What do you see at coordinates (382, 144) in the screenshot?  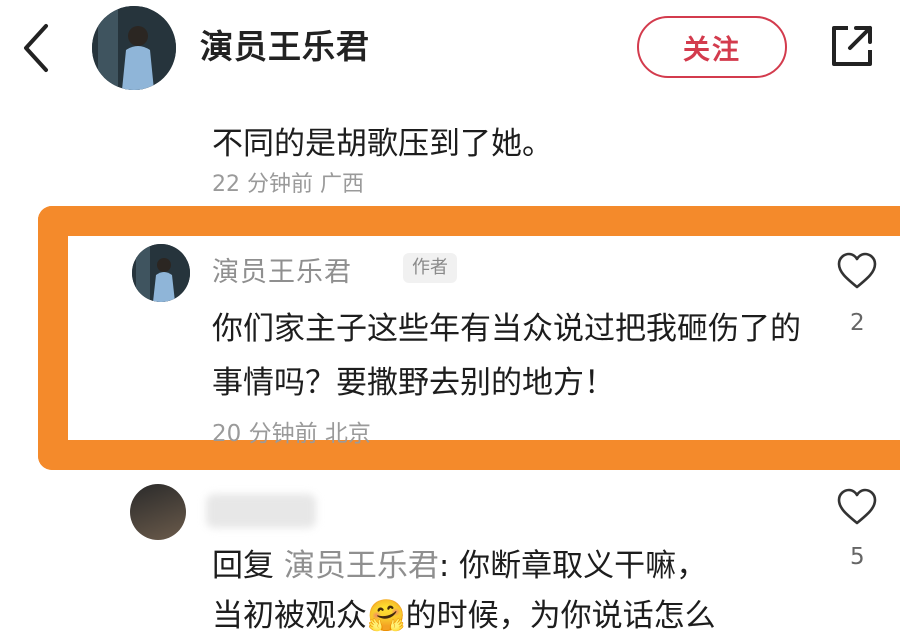 I see `previous-comment-text: 不同的是胡歌压到了她。` at bounding box center [382, 144].